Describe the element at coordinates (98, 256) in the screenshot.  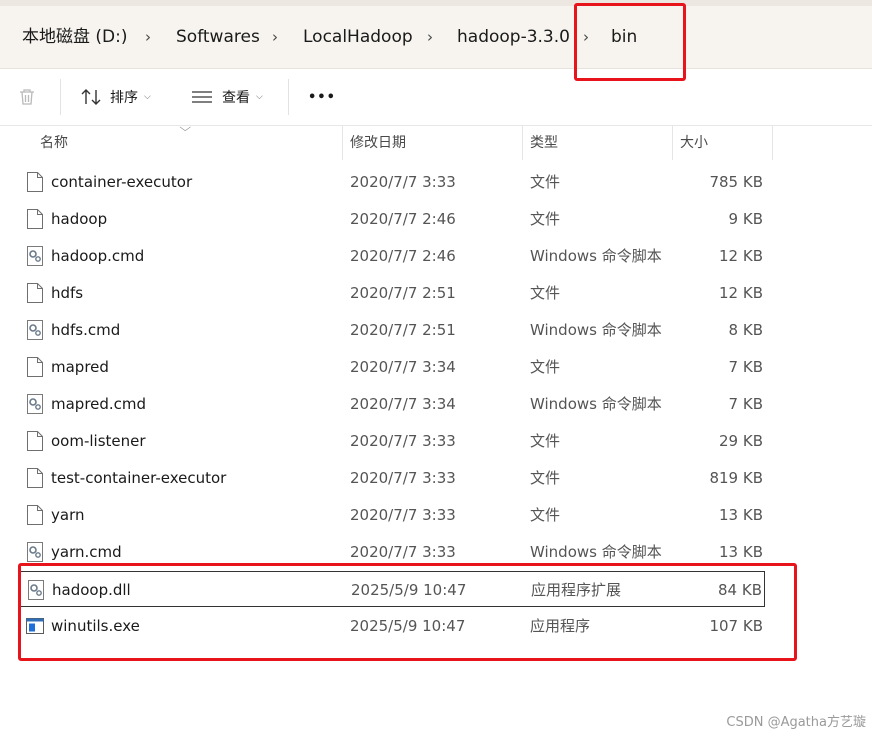
I see `file-name: hadoop.cmd` at that location.